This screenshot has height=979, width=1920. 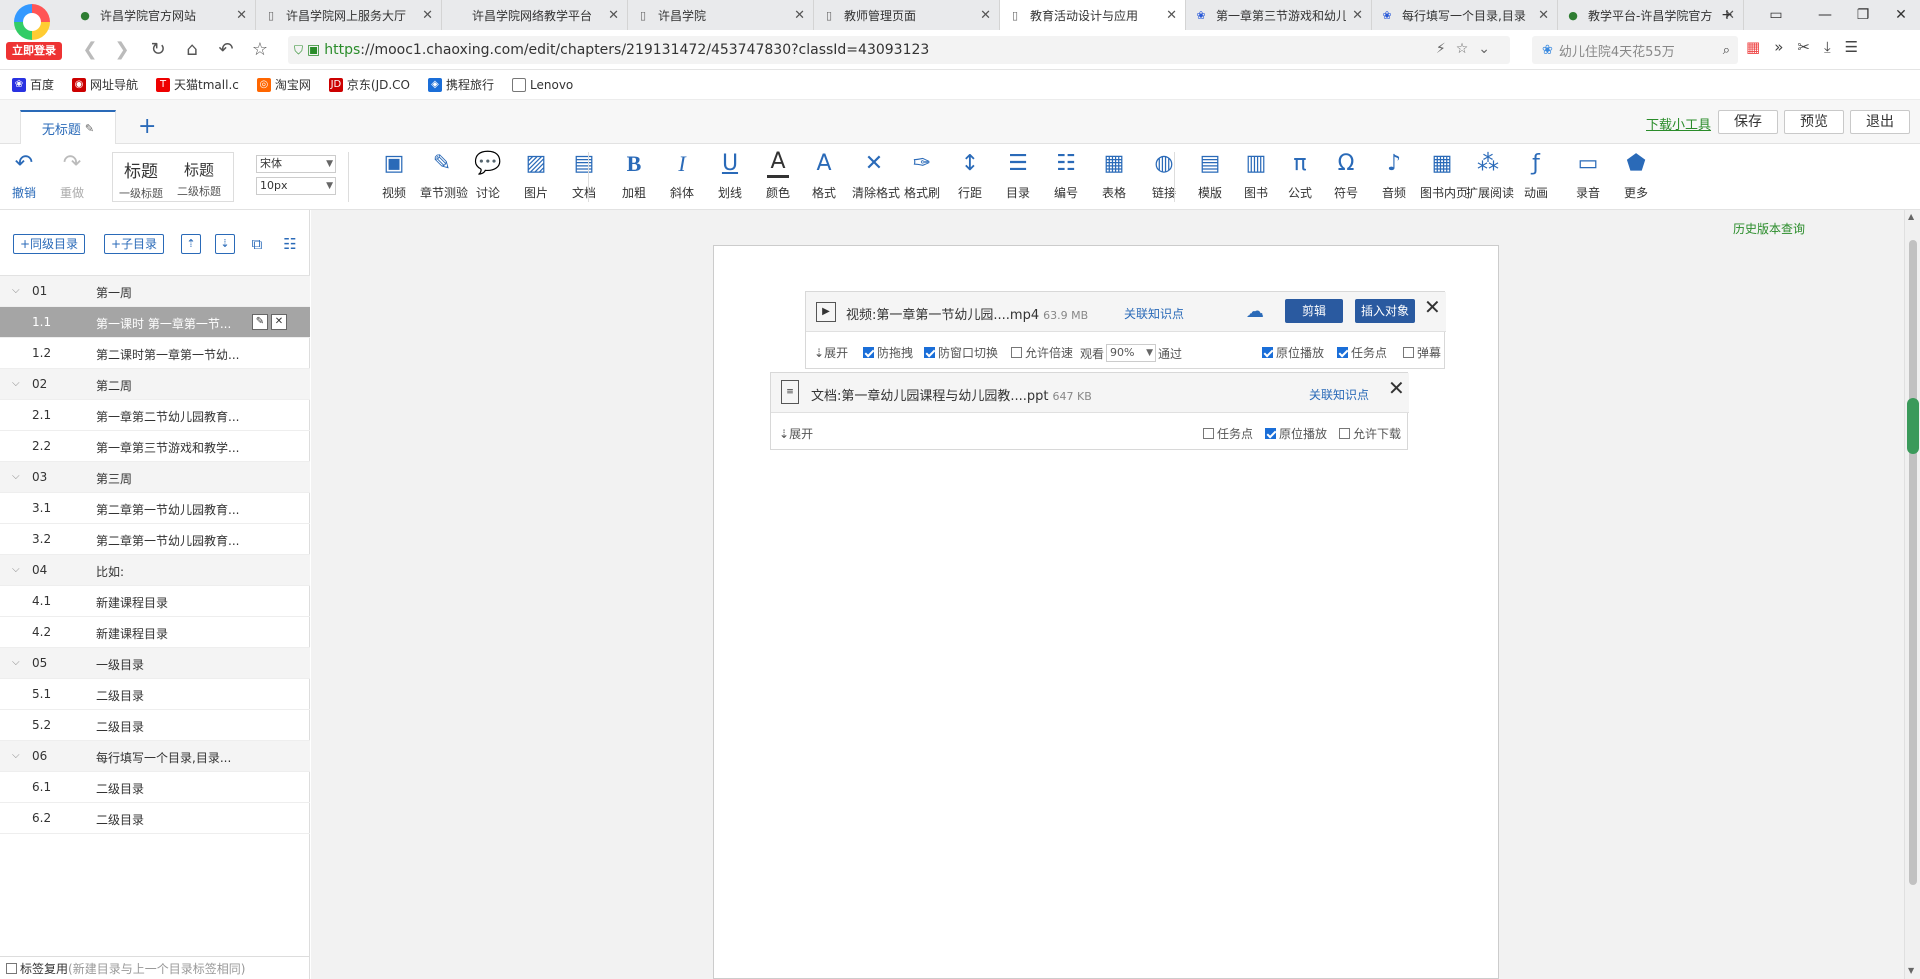 What do you see at coordinates (155, 570) in the screenshot?
I see `chapter-row: ⌵ 04 比如:` at bounding box center [155, 570].